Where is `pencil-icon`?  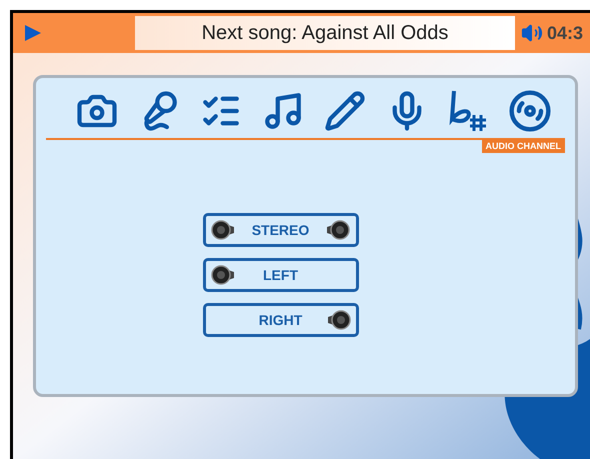
pencil-icon is located at coordinates (345, 111).